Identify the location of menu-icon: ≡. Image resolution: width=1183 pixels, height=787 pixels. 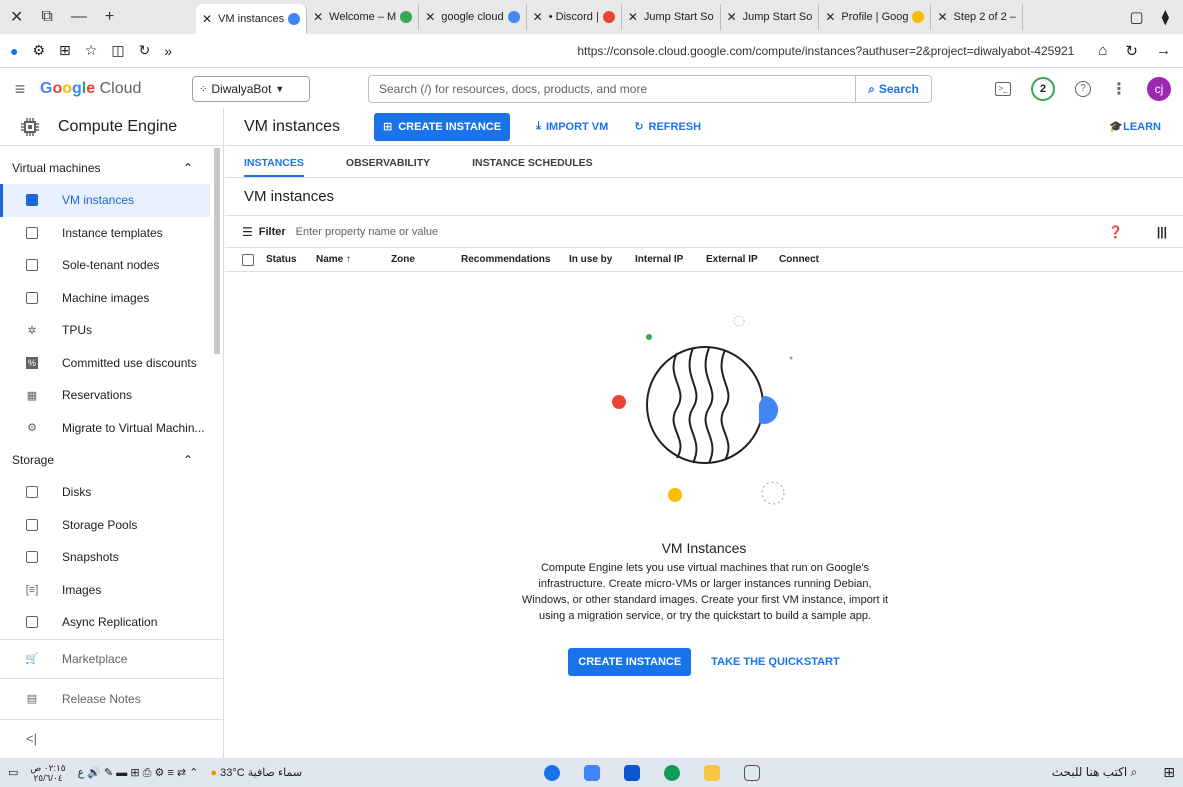
(20, 89).